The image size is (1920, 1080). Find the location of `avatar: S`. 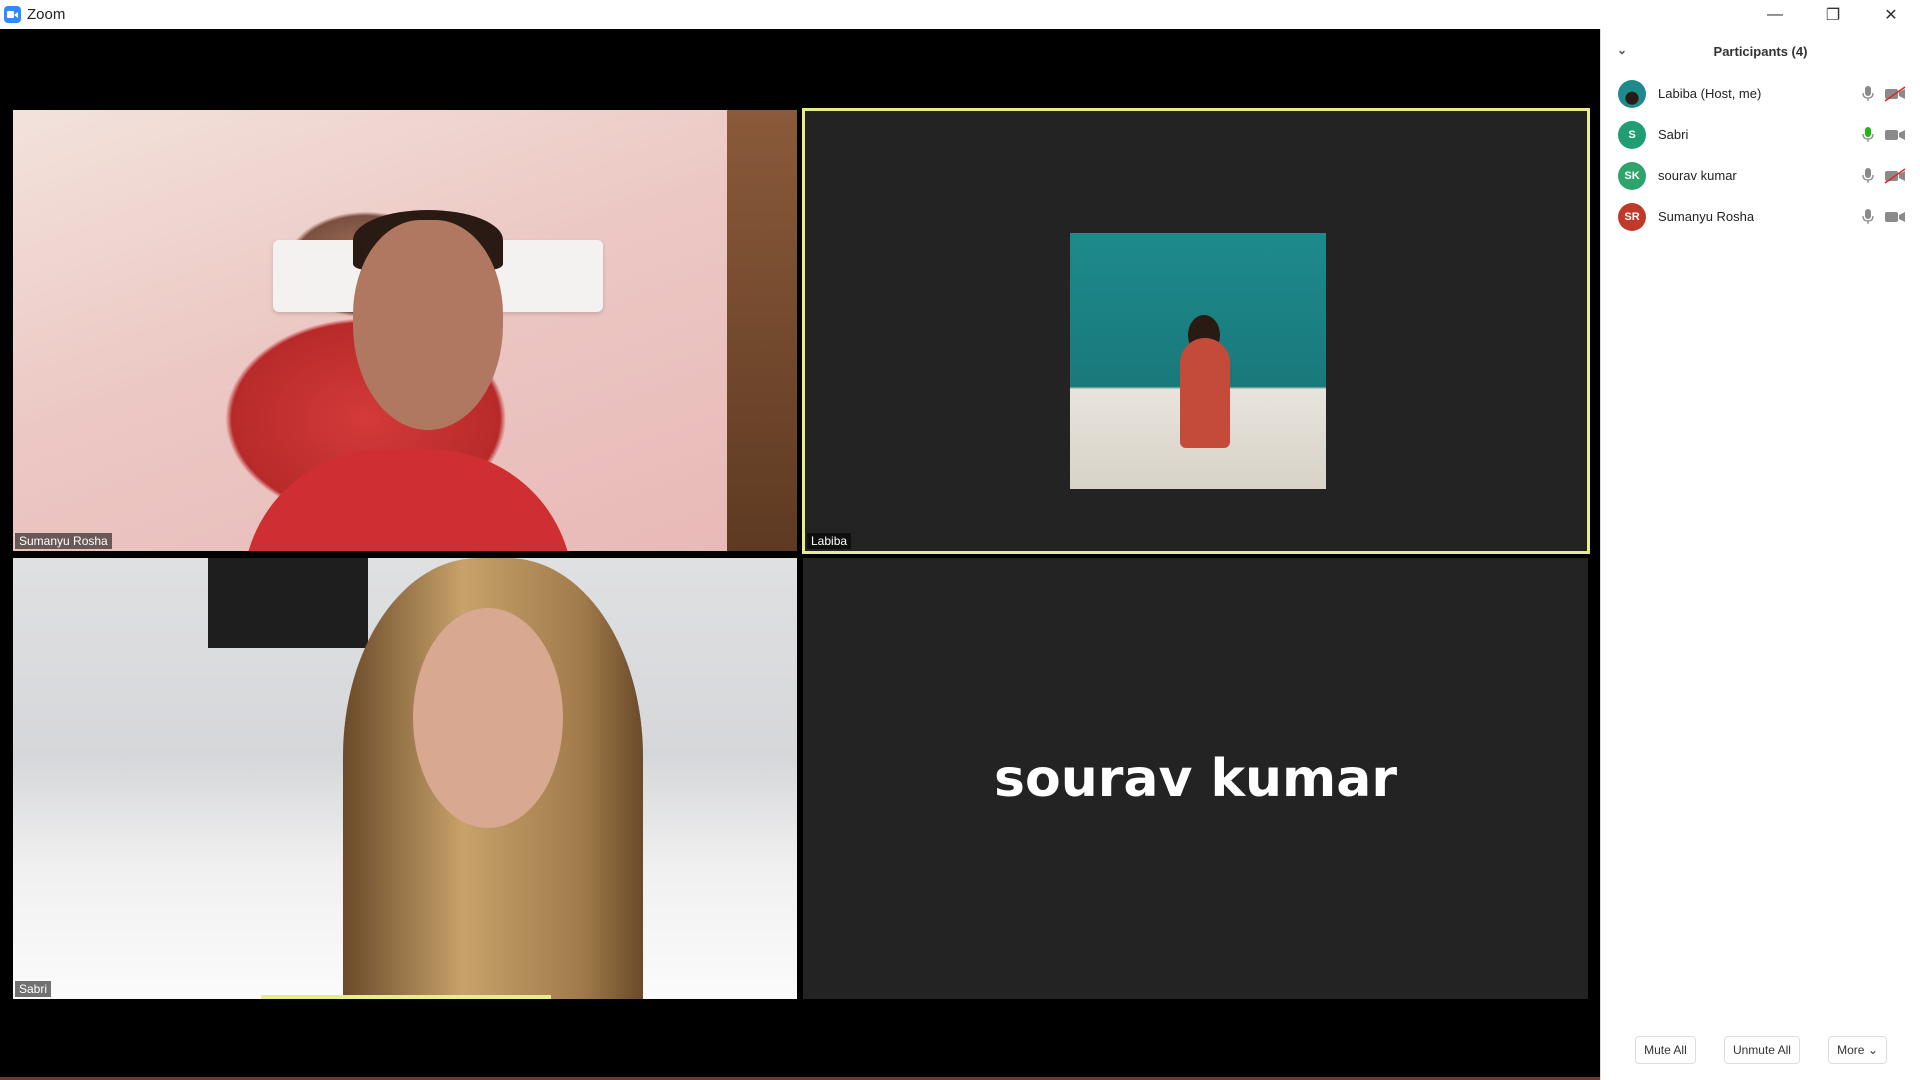

avatar: S is located at coordinates (1632, 134).